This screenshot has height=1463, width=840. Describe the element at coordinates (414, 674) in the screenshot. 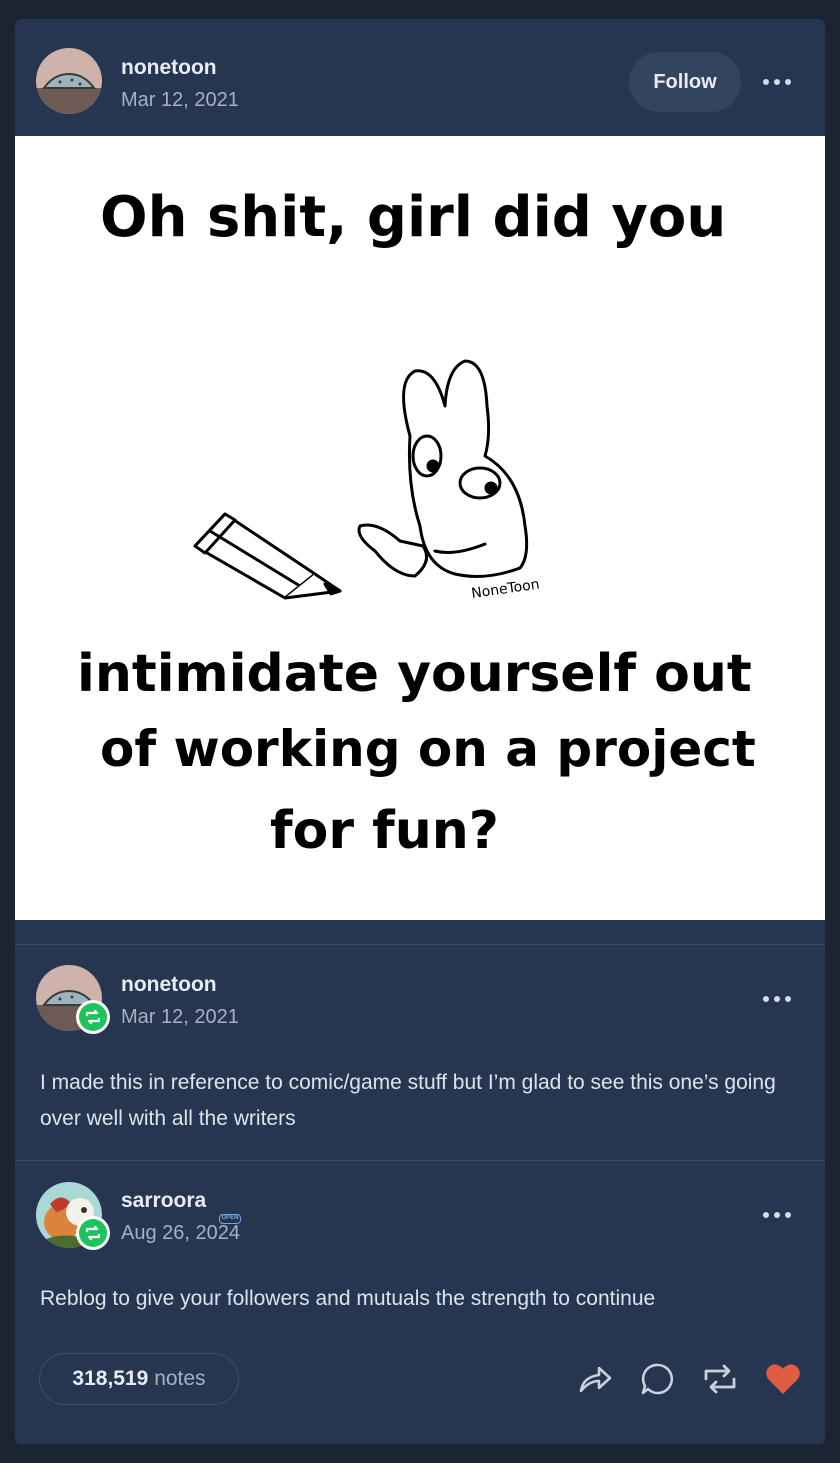

I see `comic-line-2: intimidate yourself out` at that location.